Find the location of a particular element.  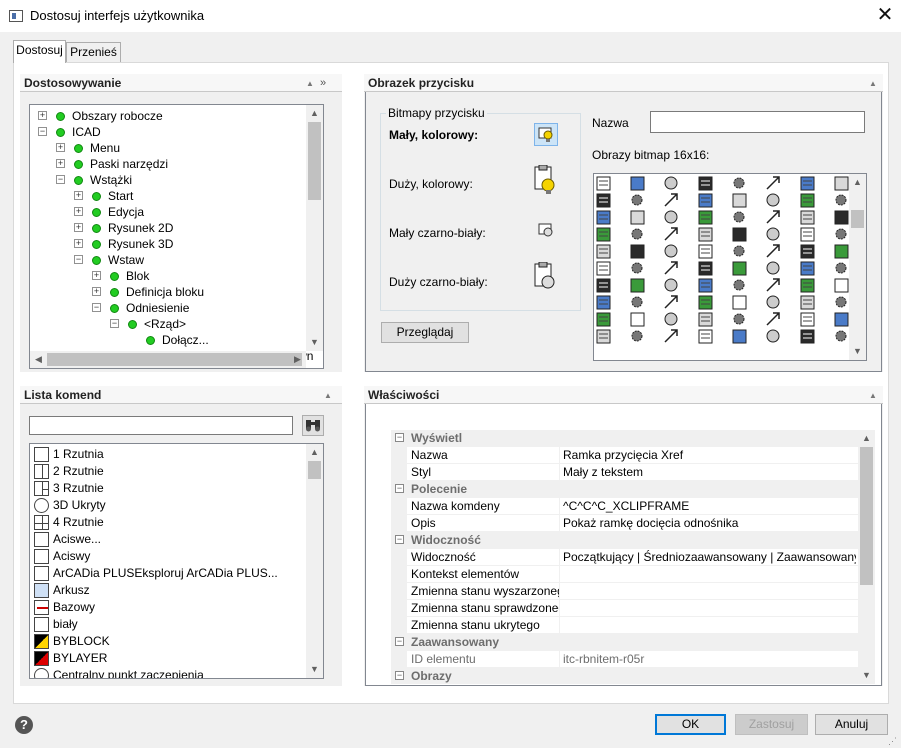

browse-button: Przeglądaj is located at coordinates (425, 332).